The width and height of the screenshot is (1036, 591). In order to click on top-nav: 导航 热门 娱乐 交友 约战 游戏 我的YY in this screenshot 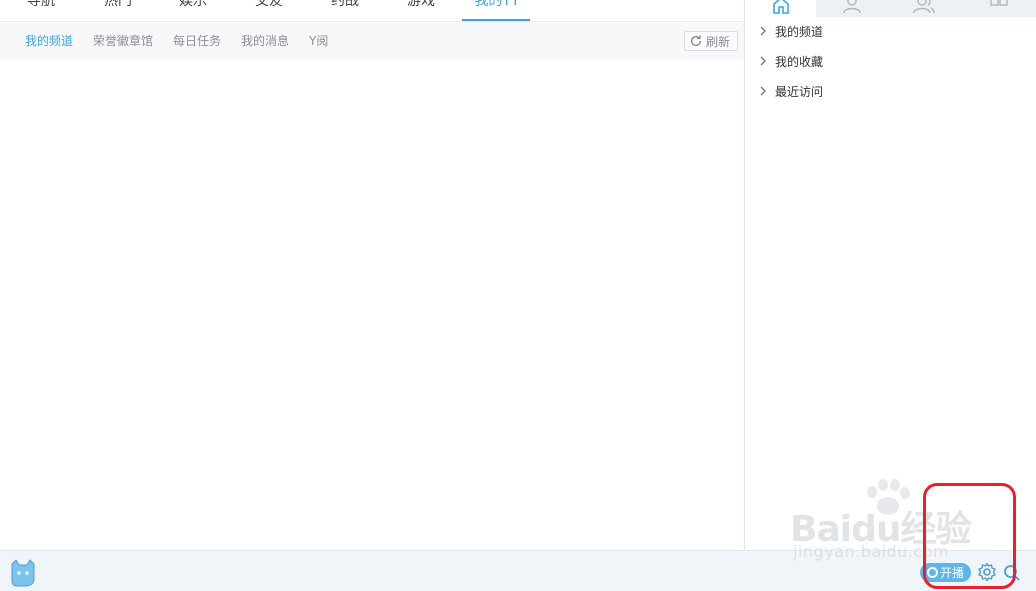, I will do `click(372, 11)`.